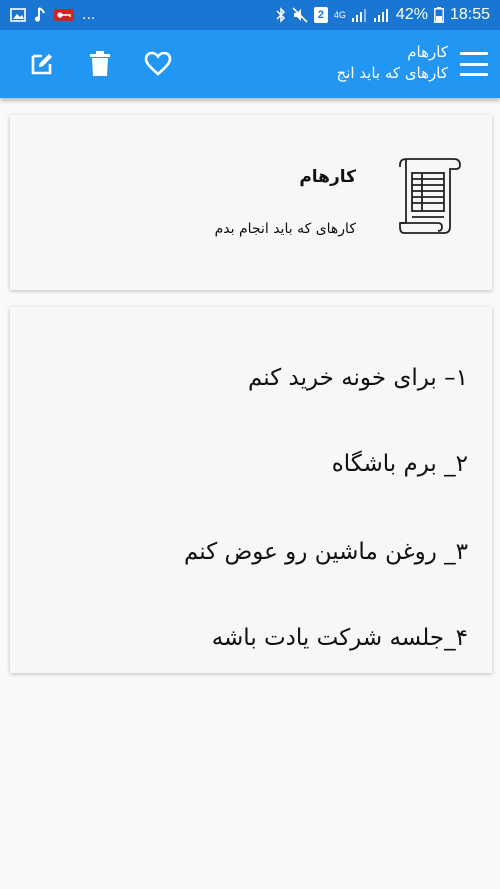  Describe the element at coordinates (285, 229) in the screenshot. I see `note-description: کارهای که باید انجام بدم` at that location.